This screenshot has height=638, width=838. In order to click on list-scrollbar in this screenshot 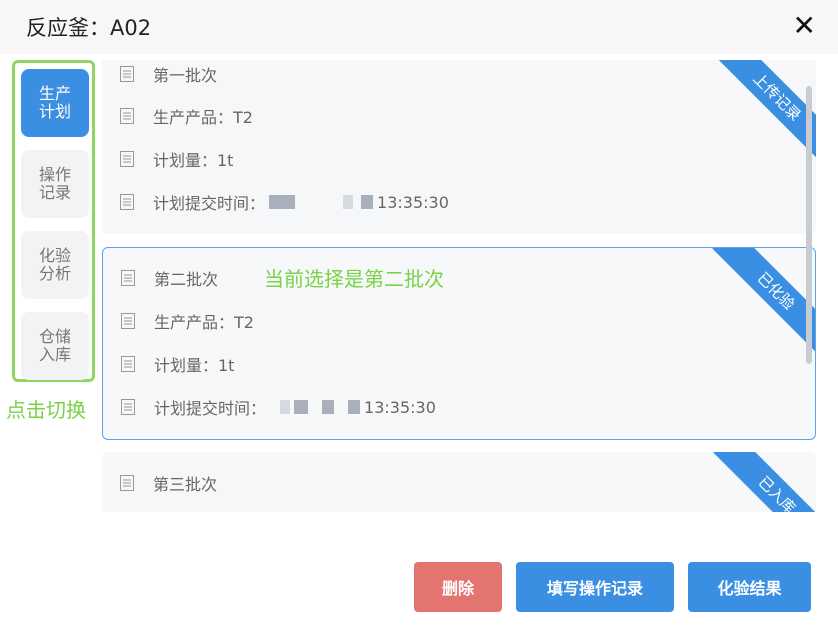, I will do `click(809, 225)`.